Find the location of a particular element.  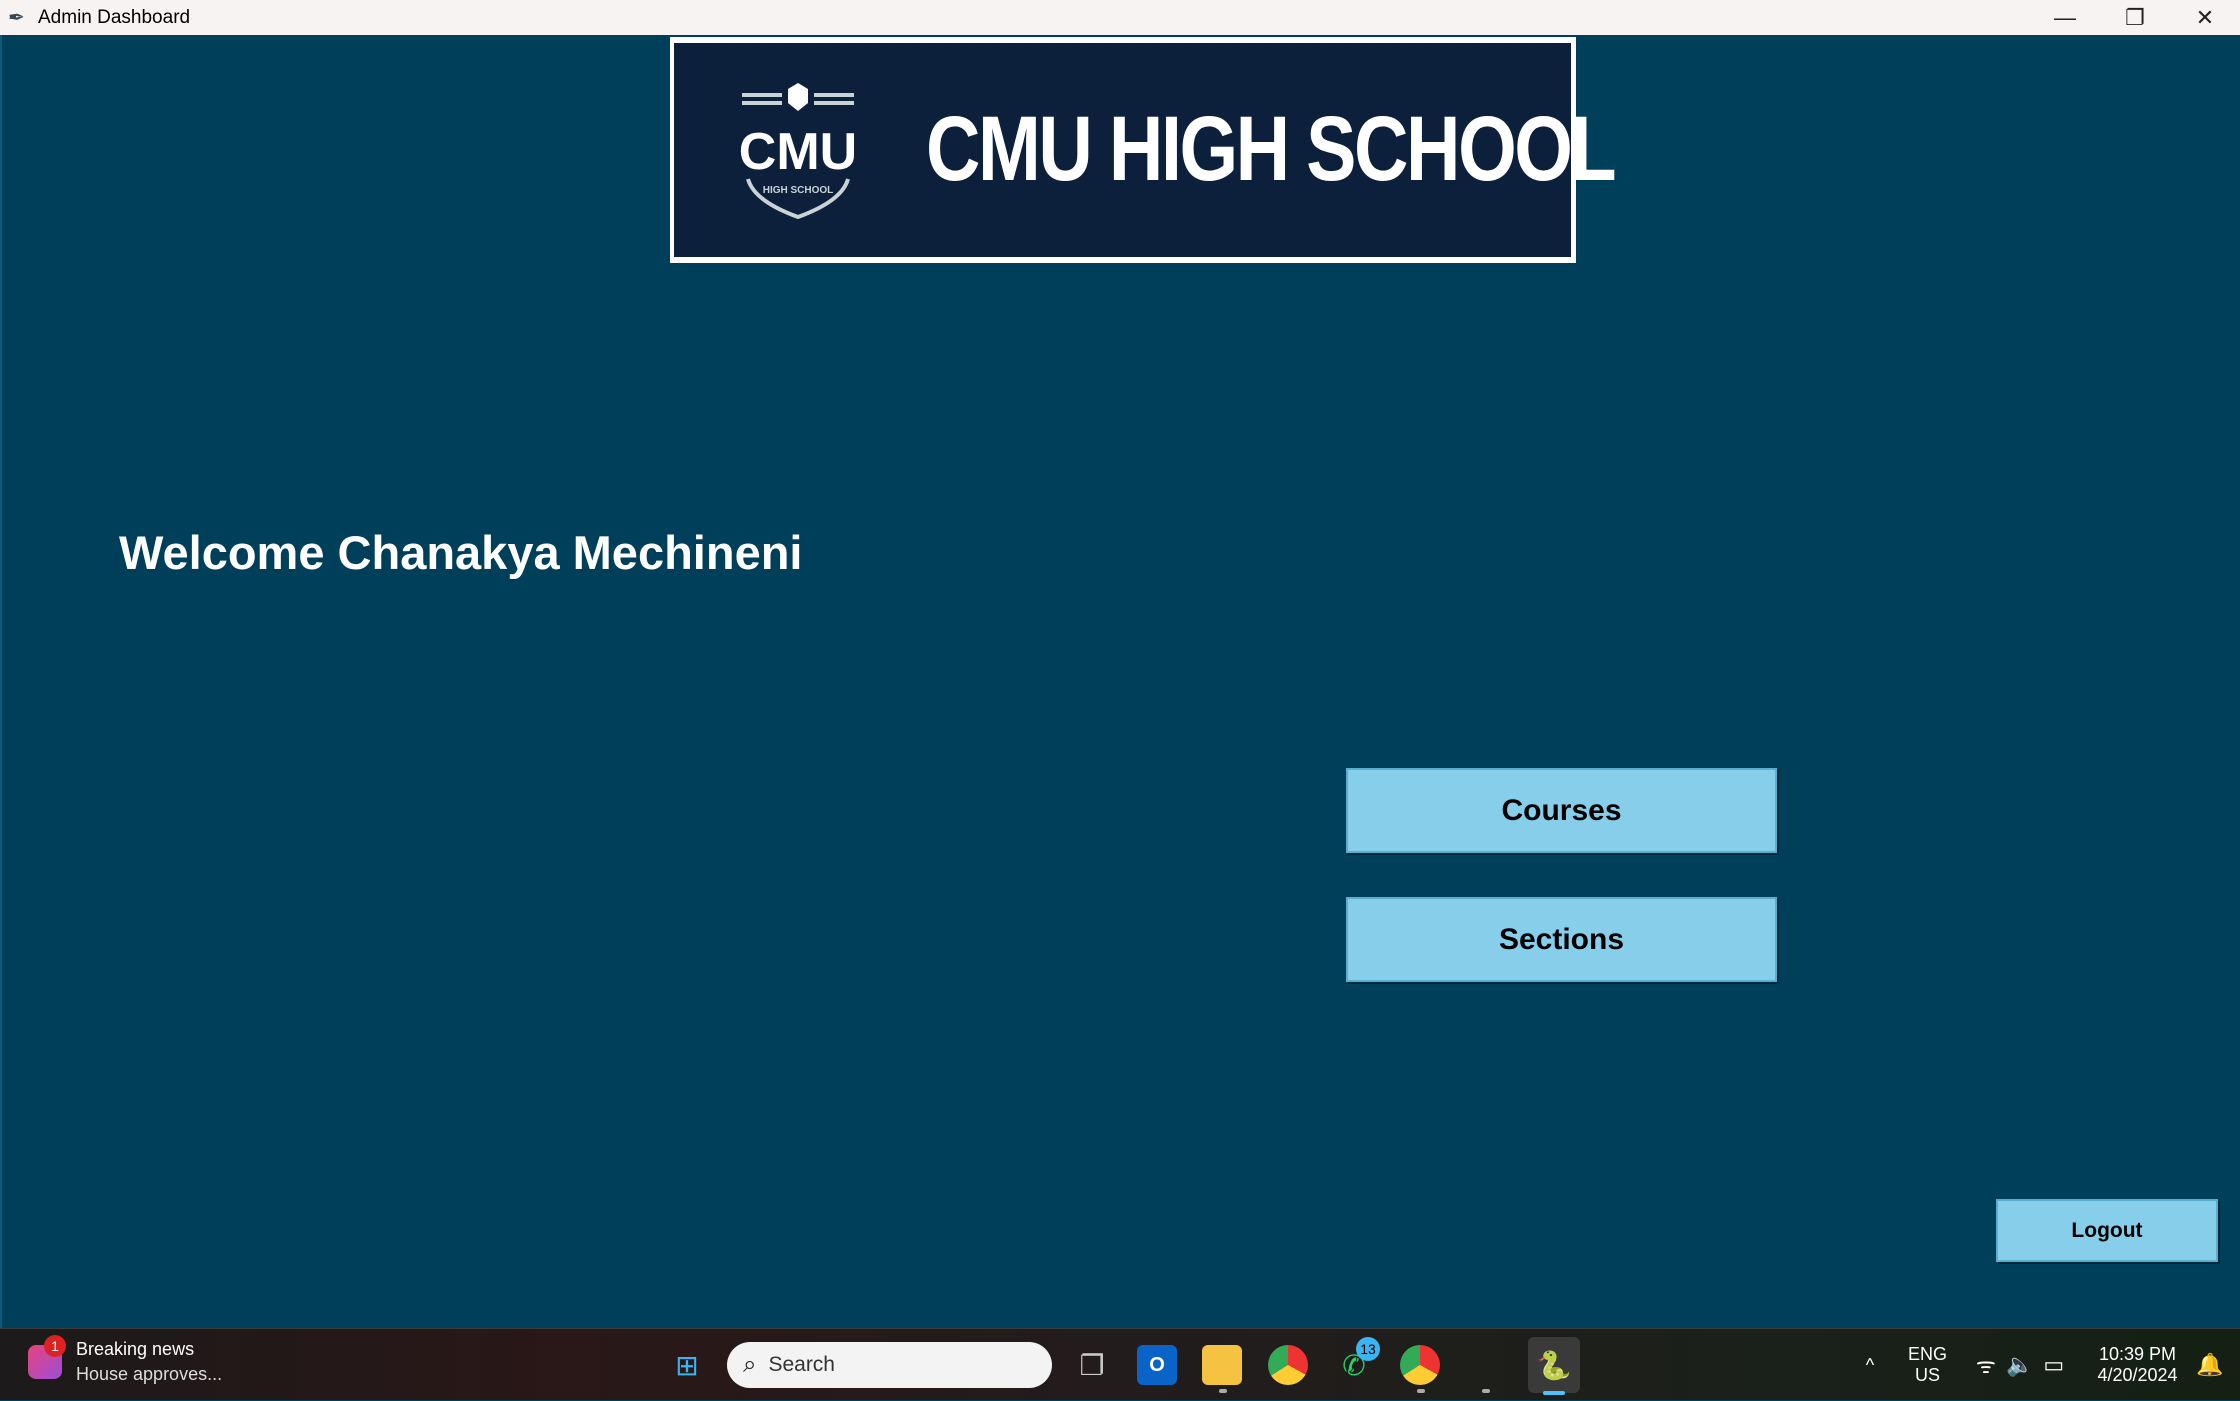

wifi-icon: ᯤ is located at coordinates (1985, 1365).